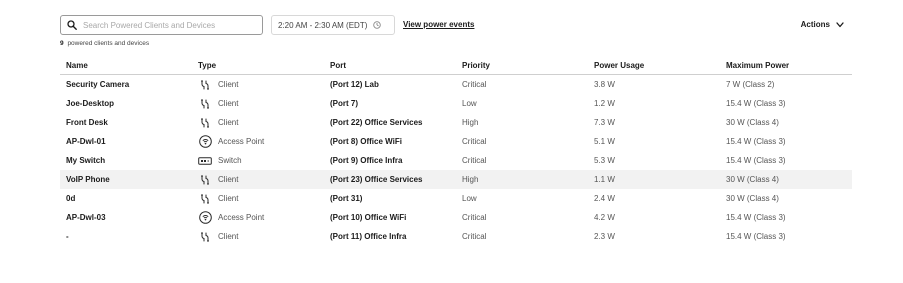 The width and height of the screenshot is (903, 283). I want to click on clock-icon, so click(377, 25).